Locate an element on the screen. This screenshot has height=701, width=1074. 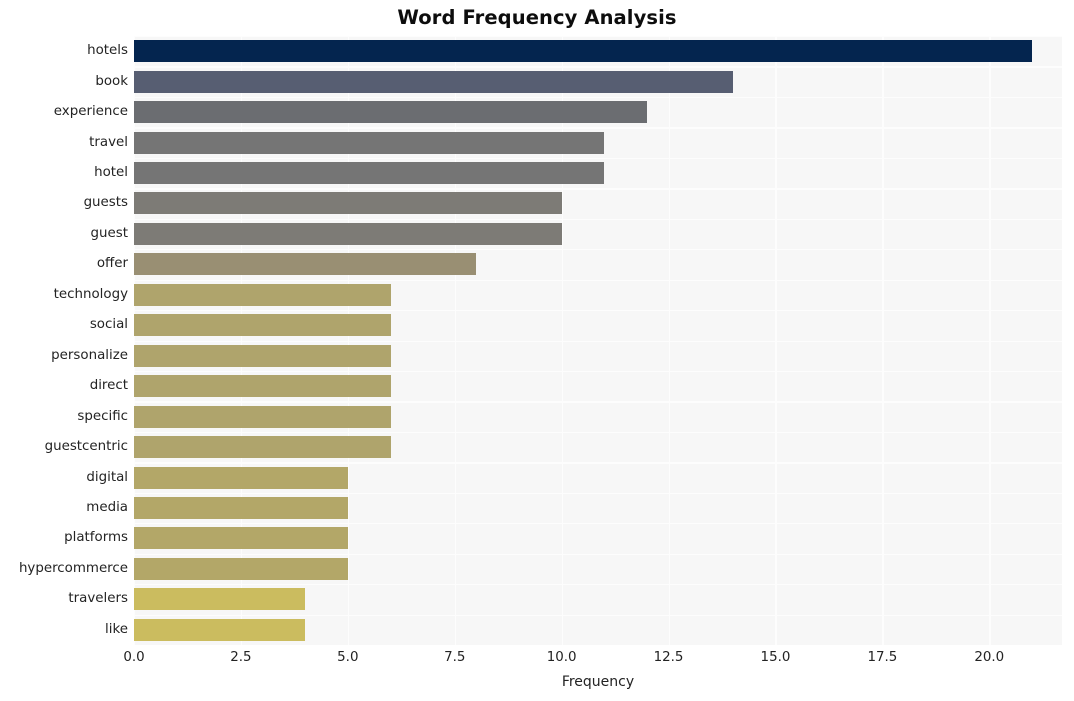
x-tick-label: 10.0 is located at coordinates (561, 657).